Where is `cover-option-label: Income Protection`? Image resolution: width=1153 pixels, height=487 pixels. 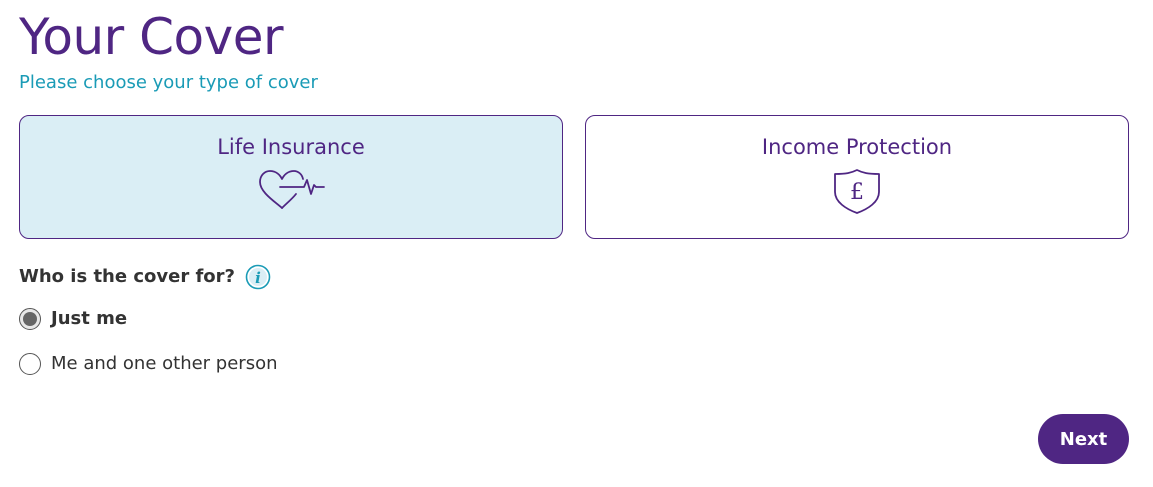
cover-option-label: Income Protection is located at coordinates (857, 147).